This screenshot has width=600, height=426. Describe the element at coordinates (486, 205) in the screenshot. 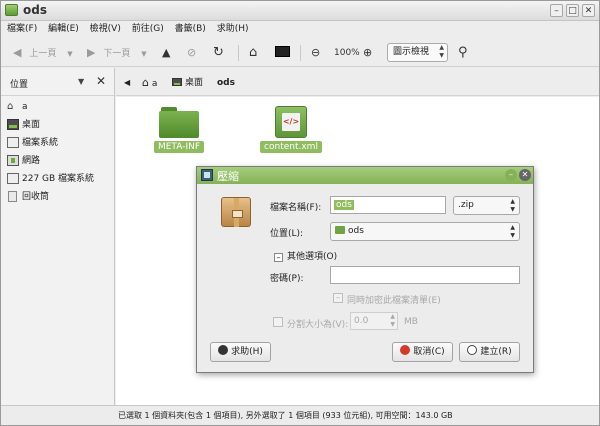

I see `extension-select: .zip ▲ ▼` at that location.